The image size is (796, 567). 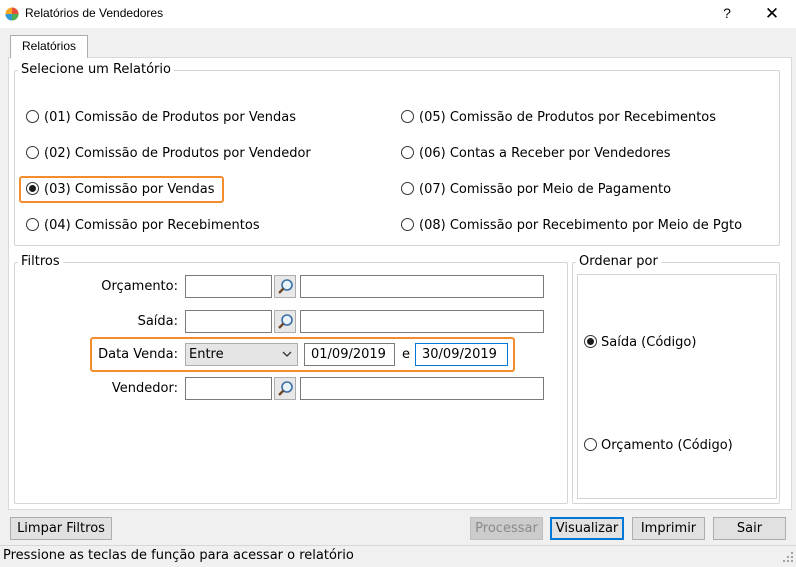 What do you see at coordinates (648, 342) in the screenshot?
I see `order-label-saida: Saída (Código)` at bounding box center [648, 342].